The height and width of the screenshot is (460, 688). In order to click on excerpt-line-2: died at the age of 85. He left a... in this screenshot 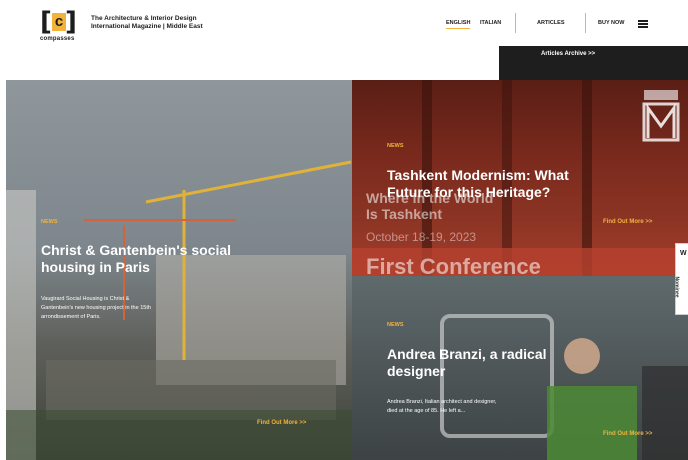, I will do `click(426, 411)`.